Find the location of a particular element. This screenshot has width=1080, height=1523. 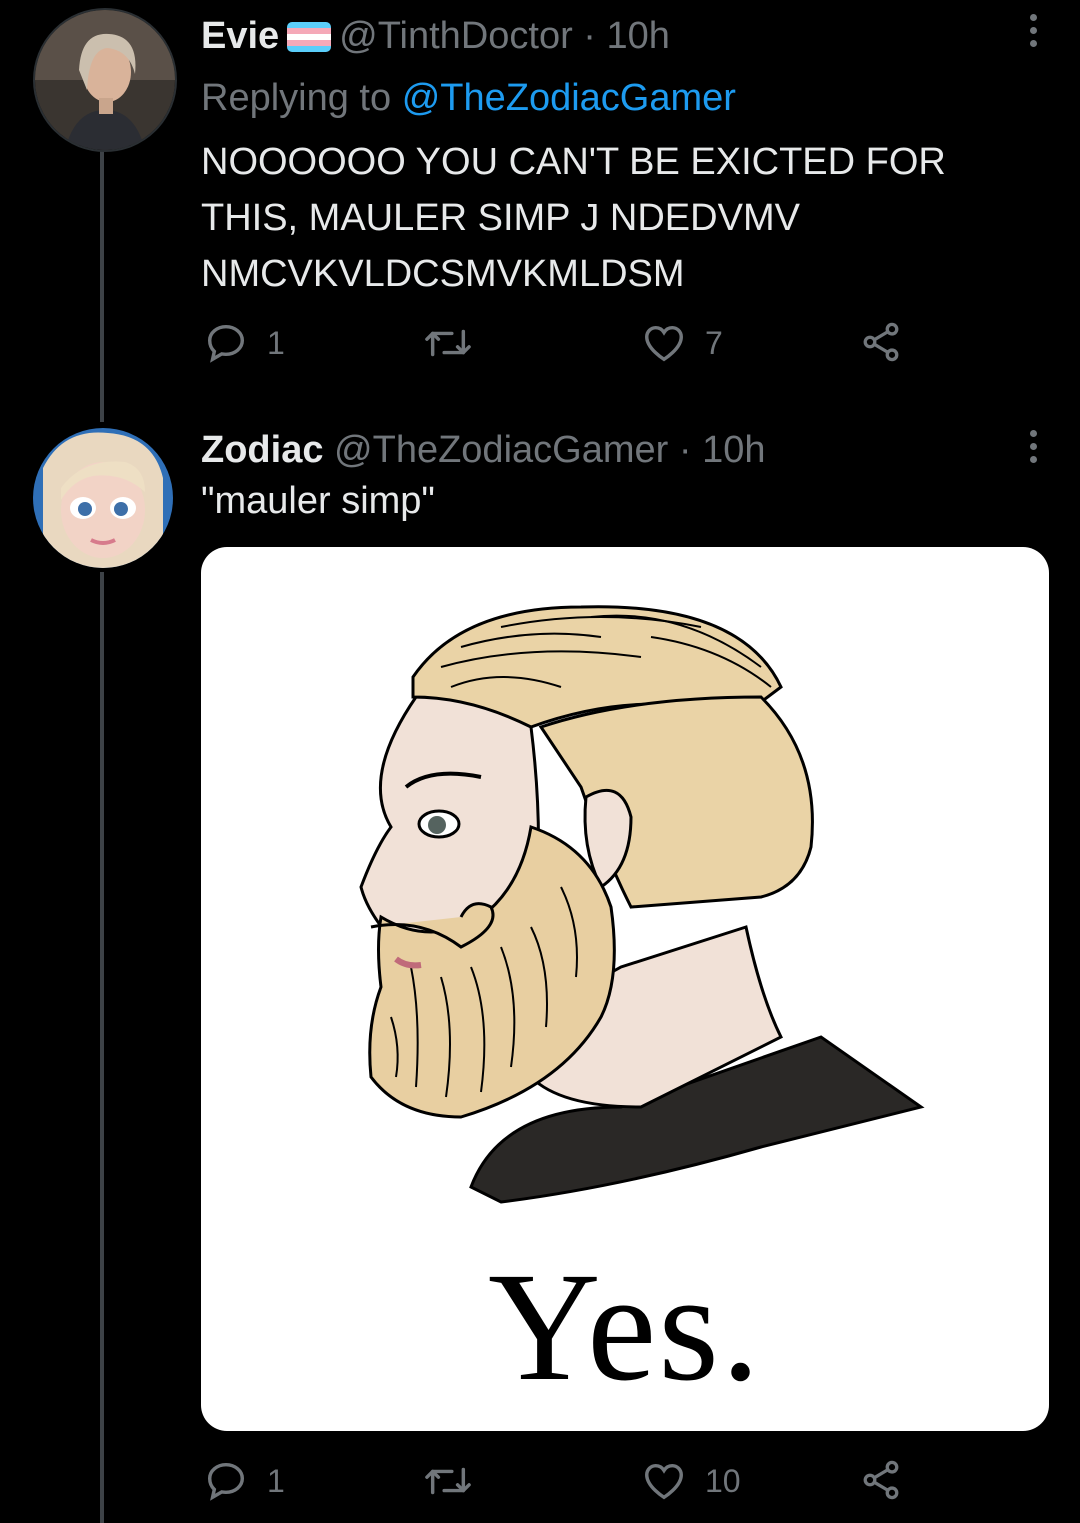

replying-prefix: Replying to is located at coordinates (296, 98).